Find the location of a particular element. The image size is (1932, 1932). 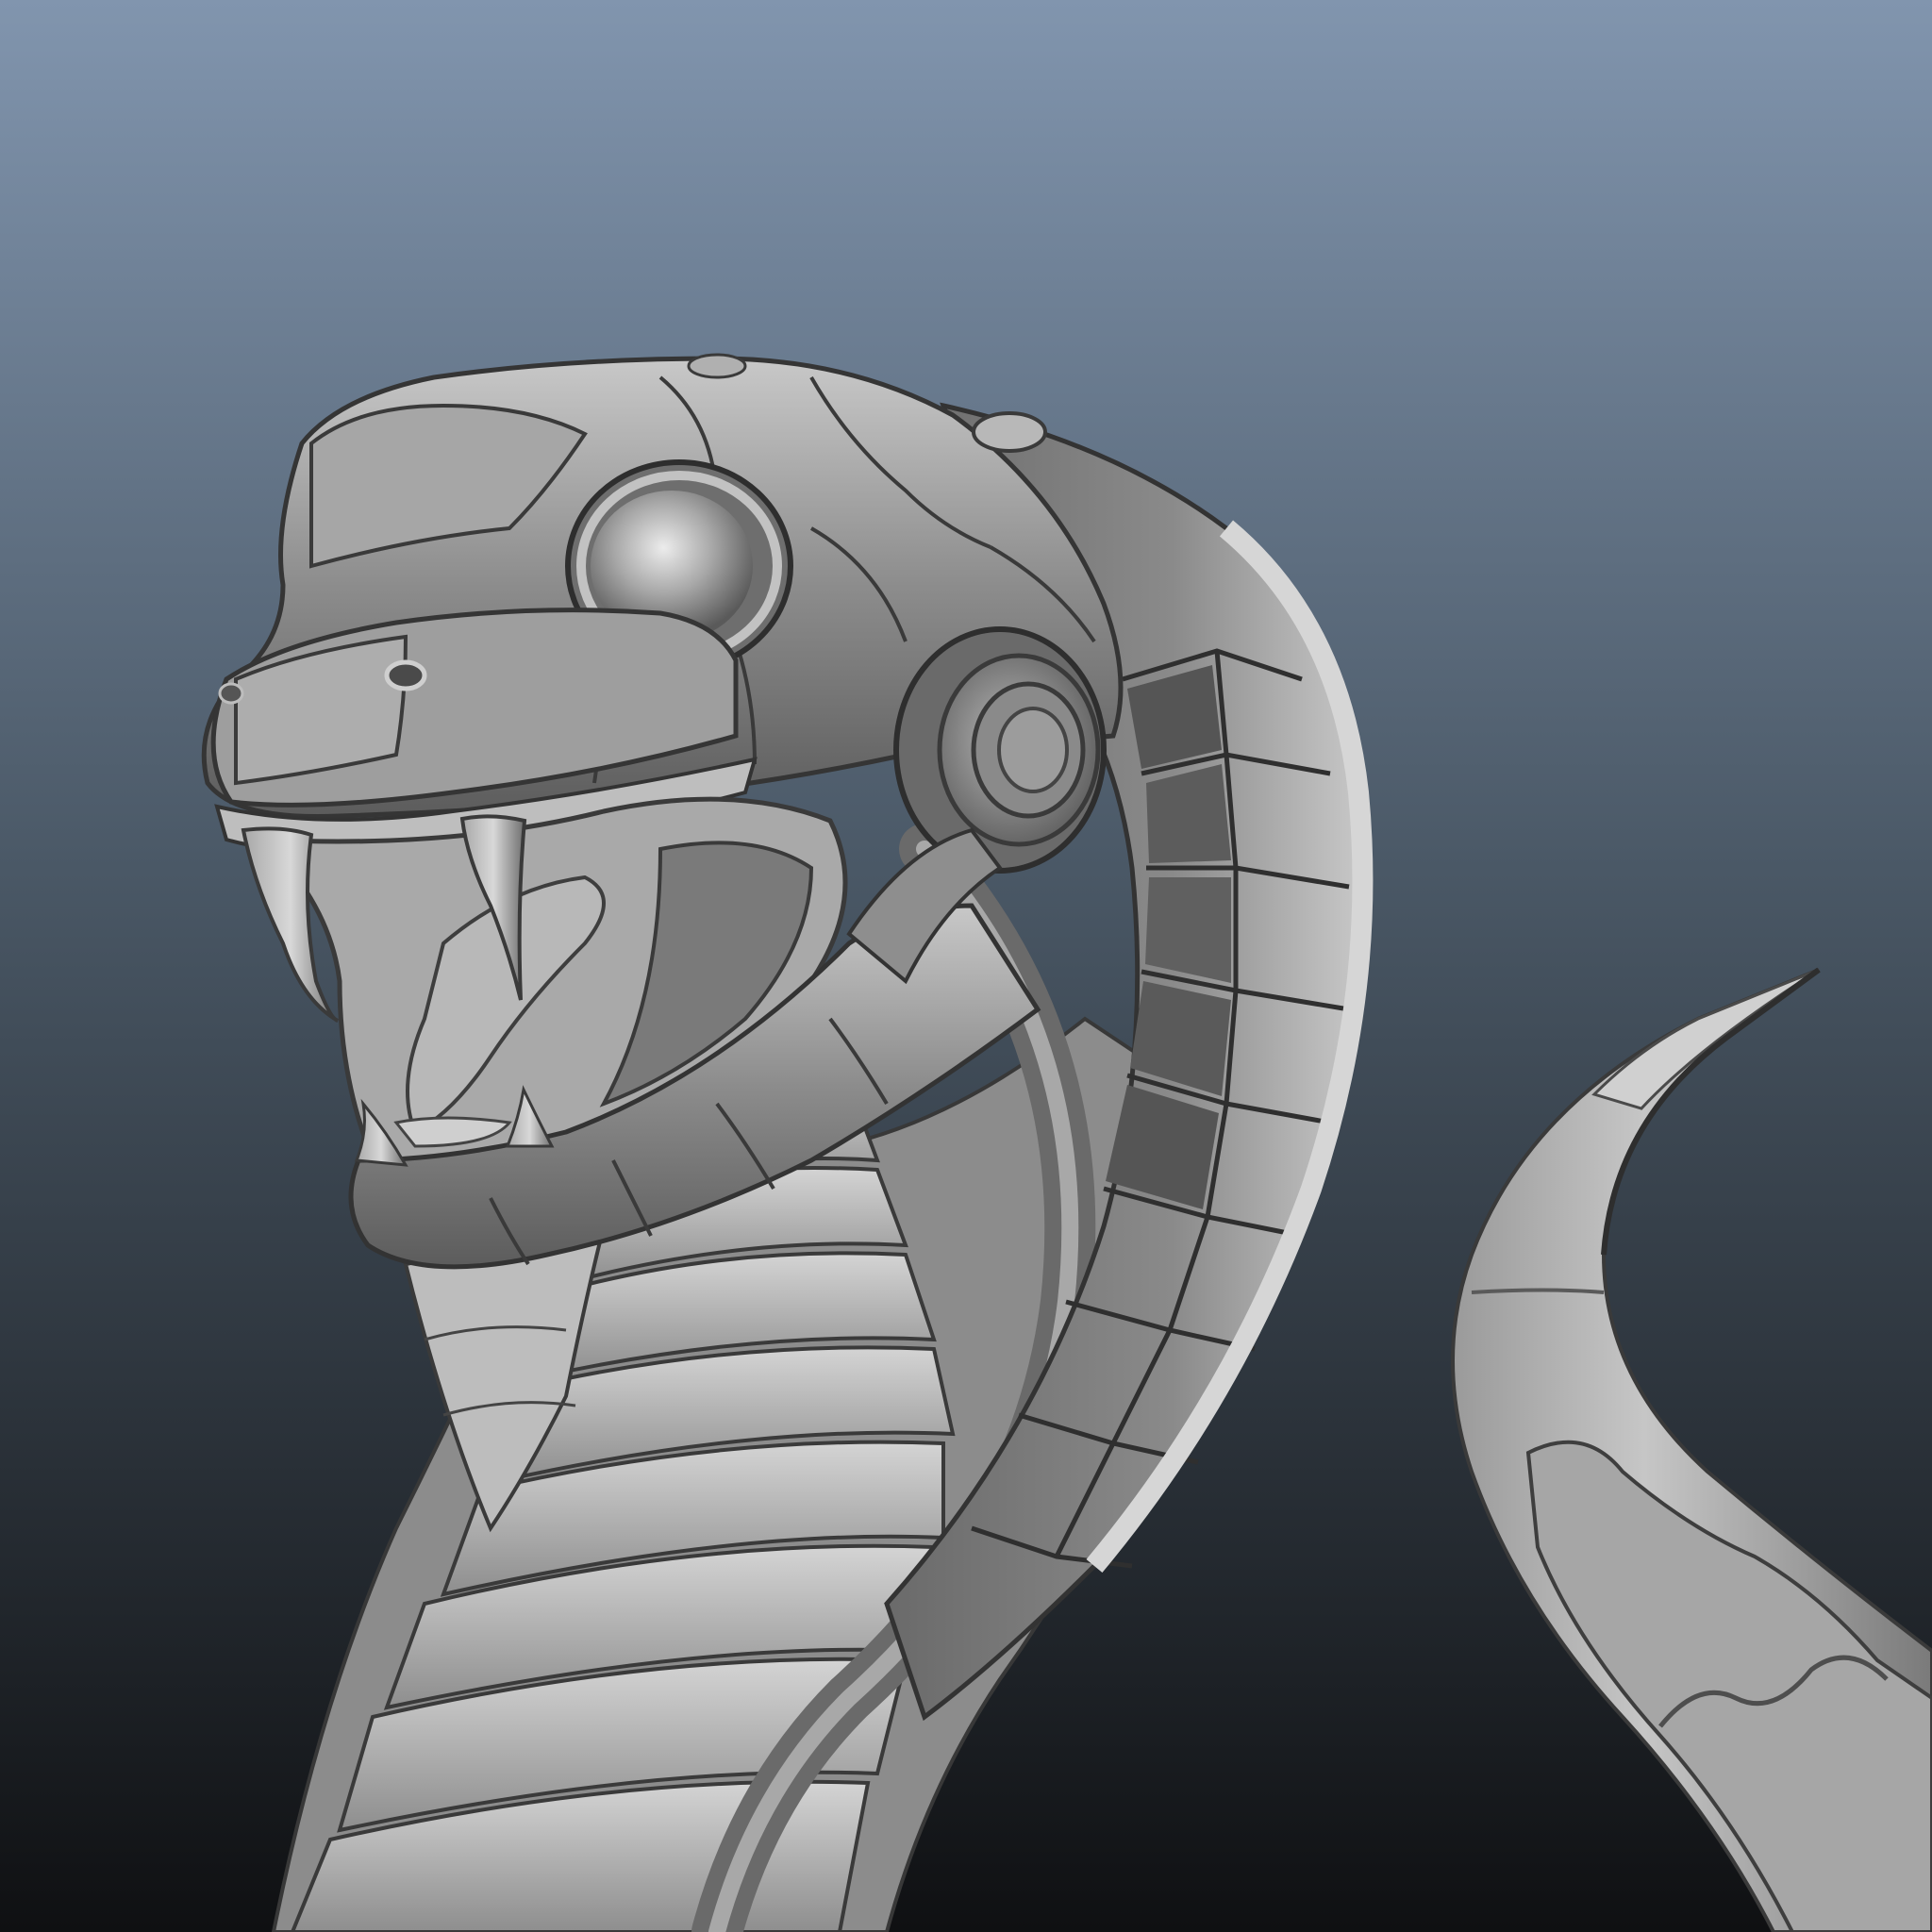

disc-center is located at coordinates (1033, 750).